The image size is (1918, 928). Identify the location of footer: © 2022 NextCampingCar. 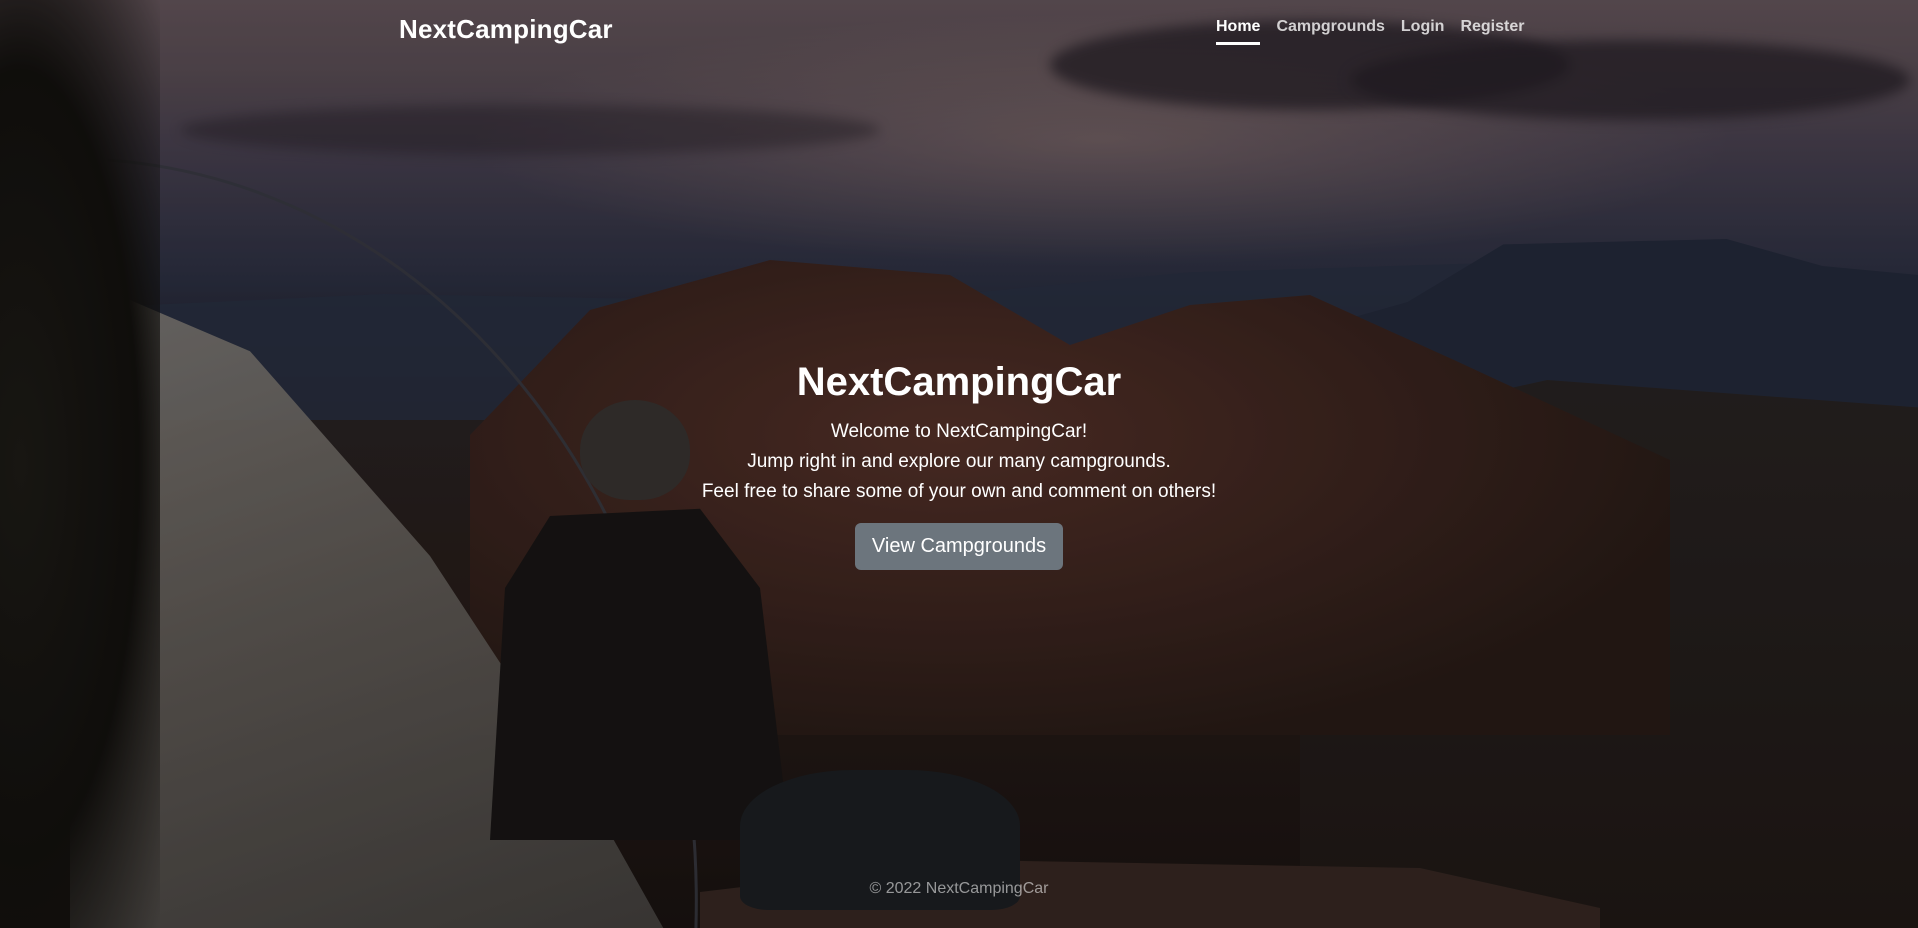
(959, 889).